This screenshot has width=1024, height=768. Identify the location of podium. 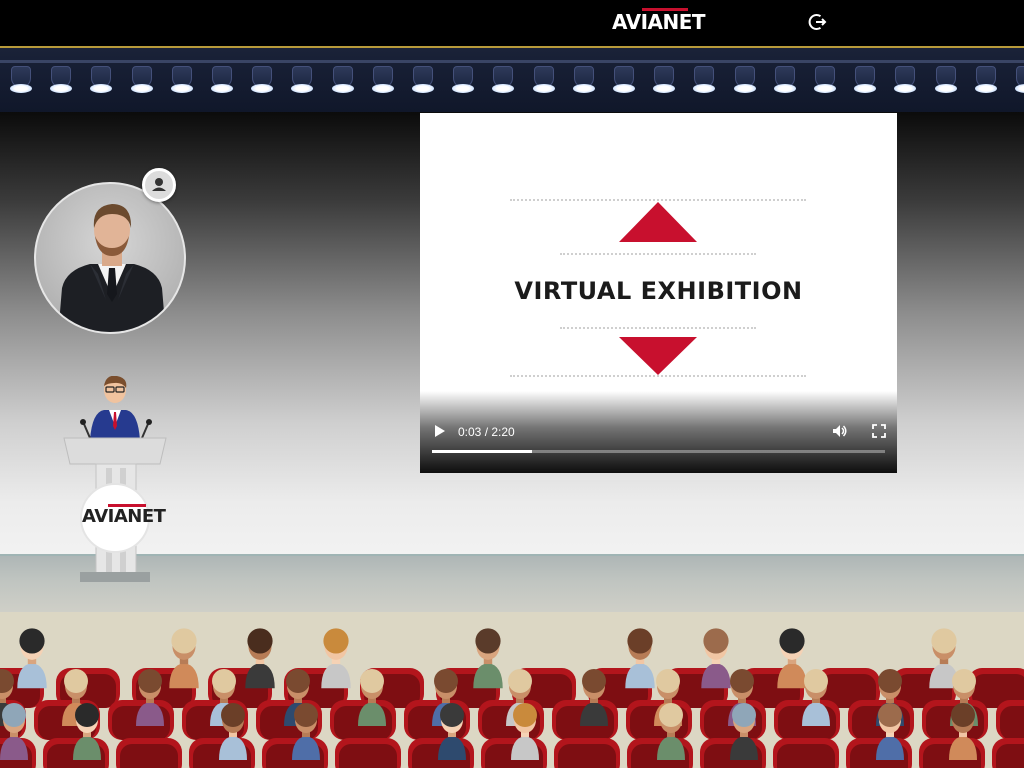
(115, 479).